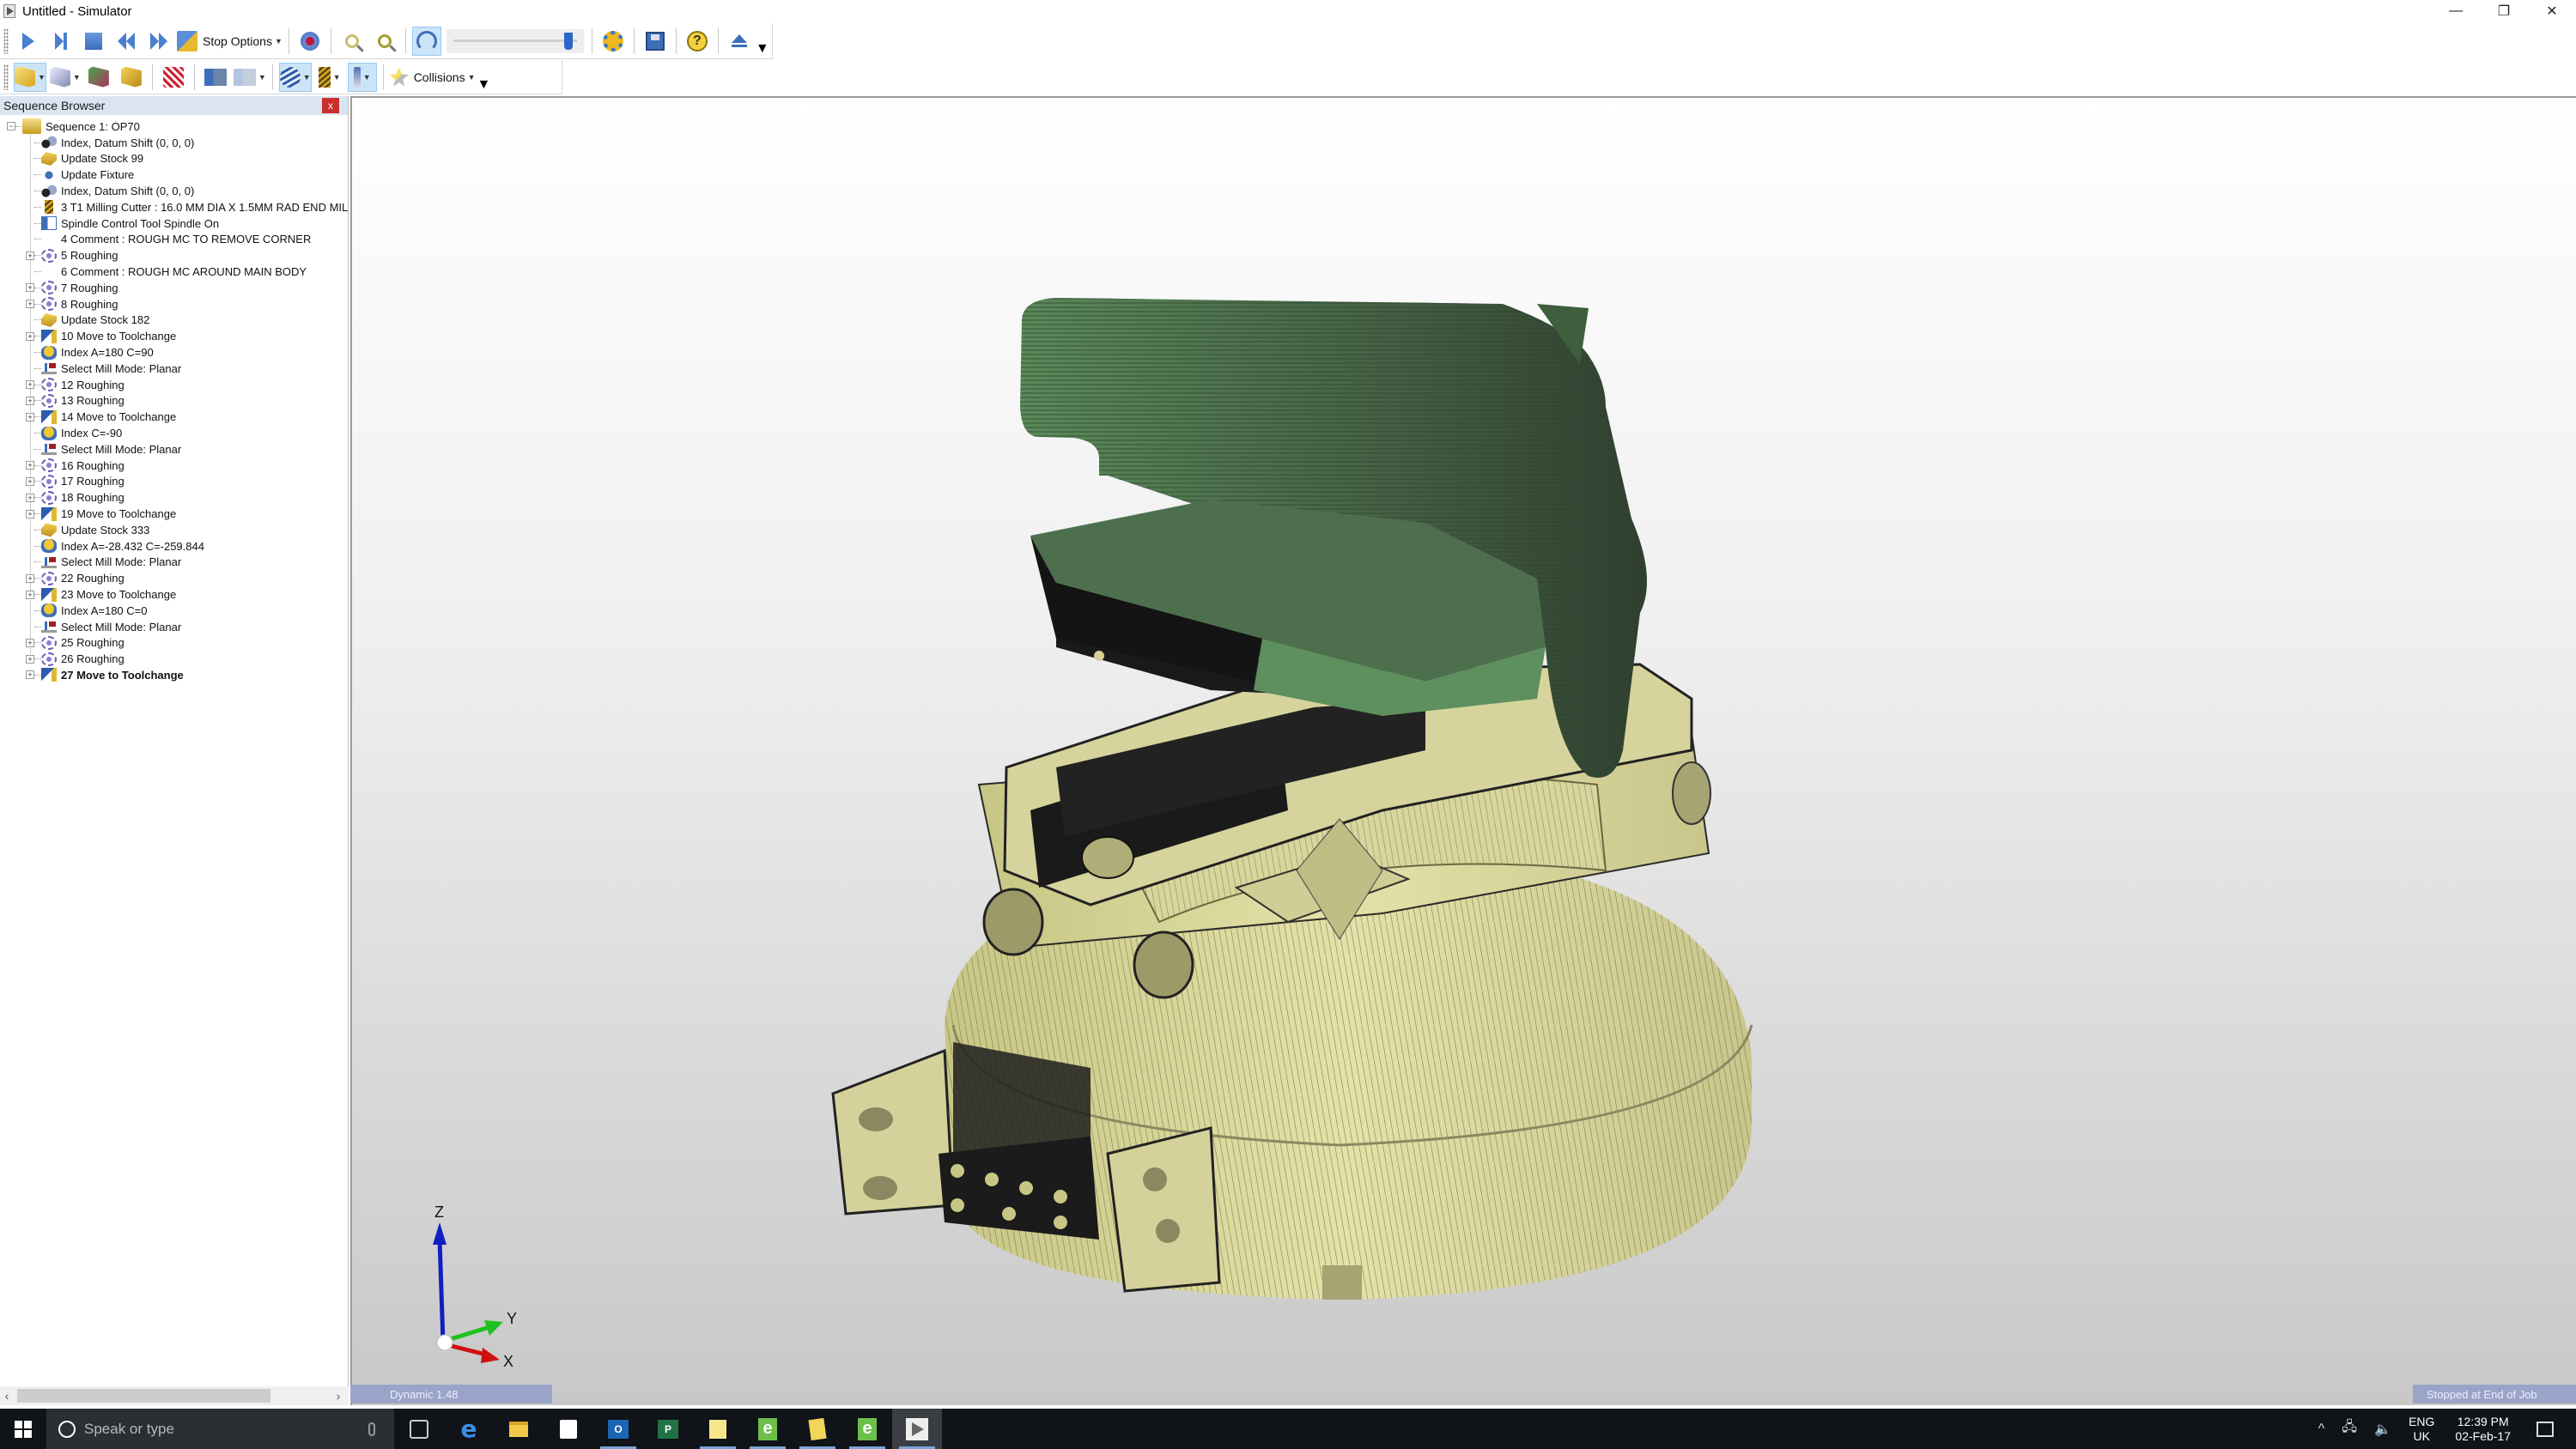 The height and width of the screenshot is (1449, 2576). I want to click on show-fixture-button: ▼, so click(65, 77).